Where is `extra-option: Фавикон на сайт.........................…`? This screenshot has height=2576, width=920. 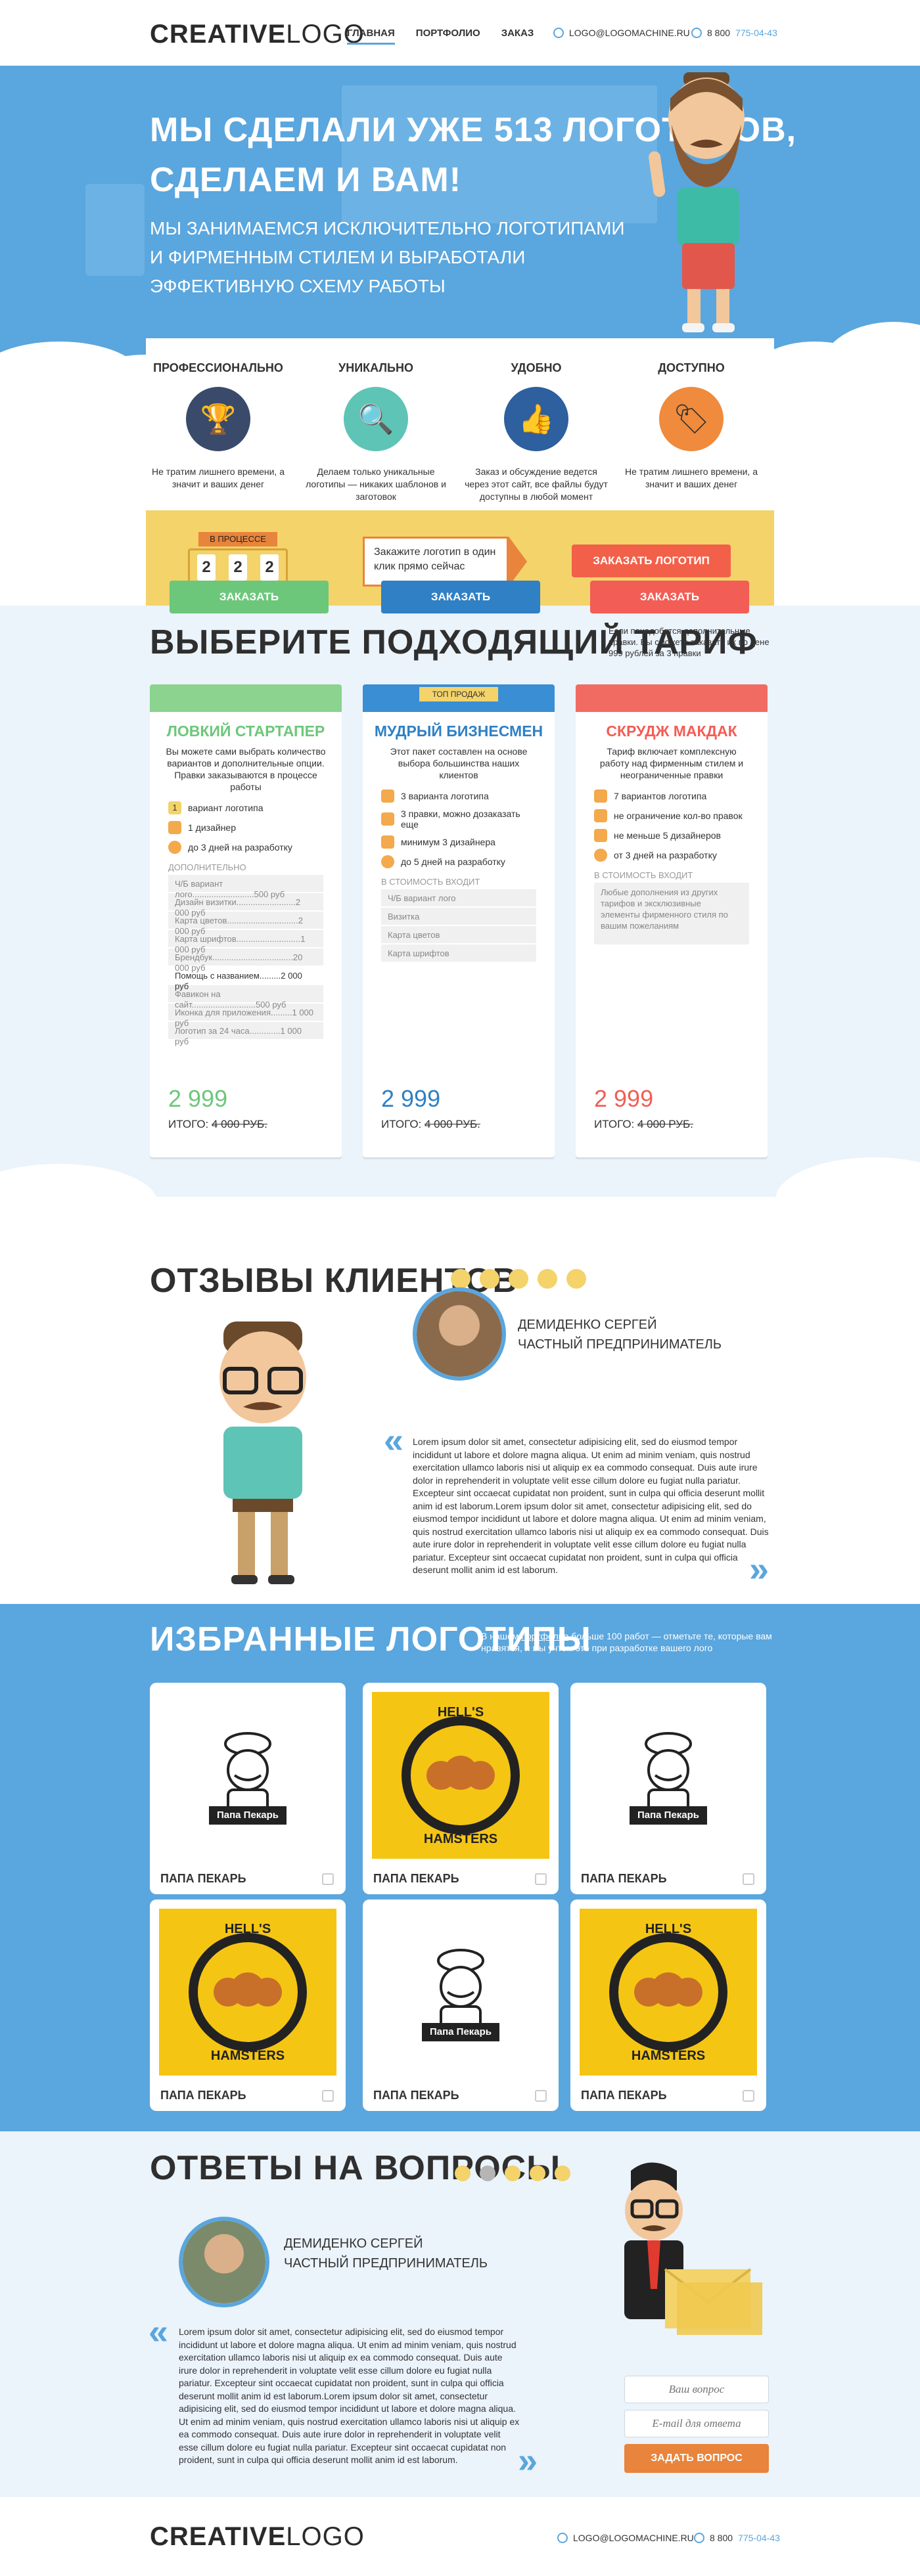 extra-option: Фавикон на сайт.........................… is located at coordinates (246, 997).